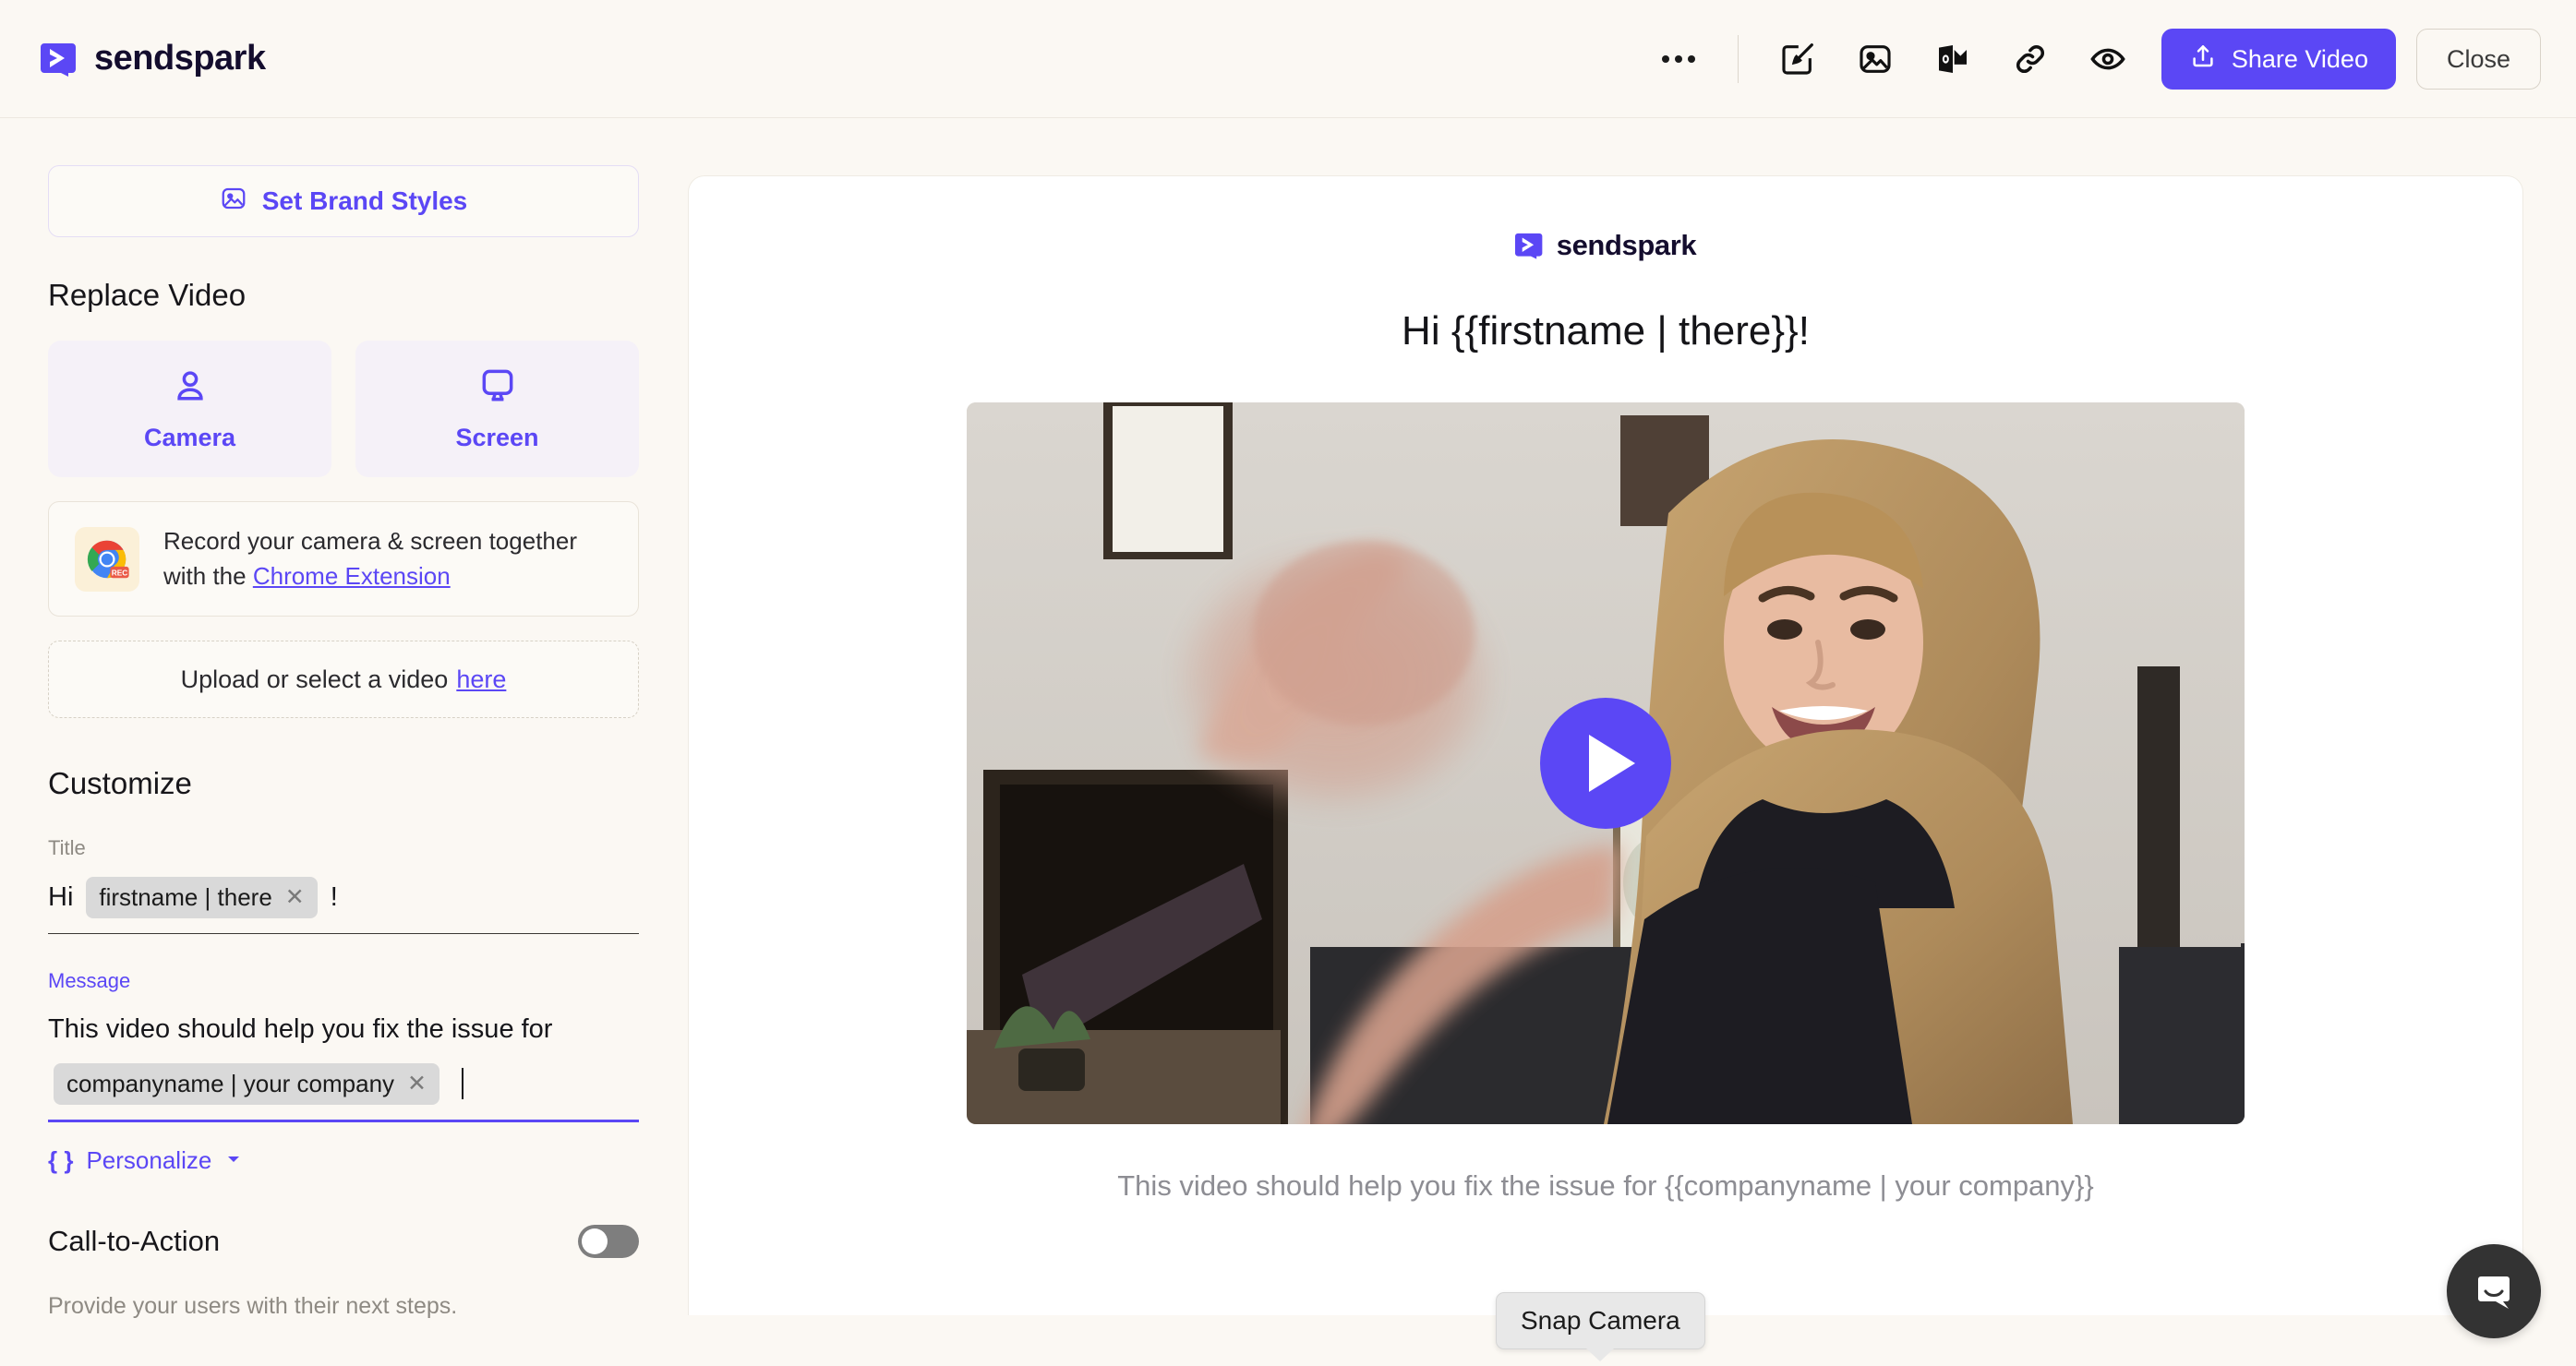 Image resolution: width=2576 pixels, height=1366 pixels. I want to click on person-icon, so click(190, 388).